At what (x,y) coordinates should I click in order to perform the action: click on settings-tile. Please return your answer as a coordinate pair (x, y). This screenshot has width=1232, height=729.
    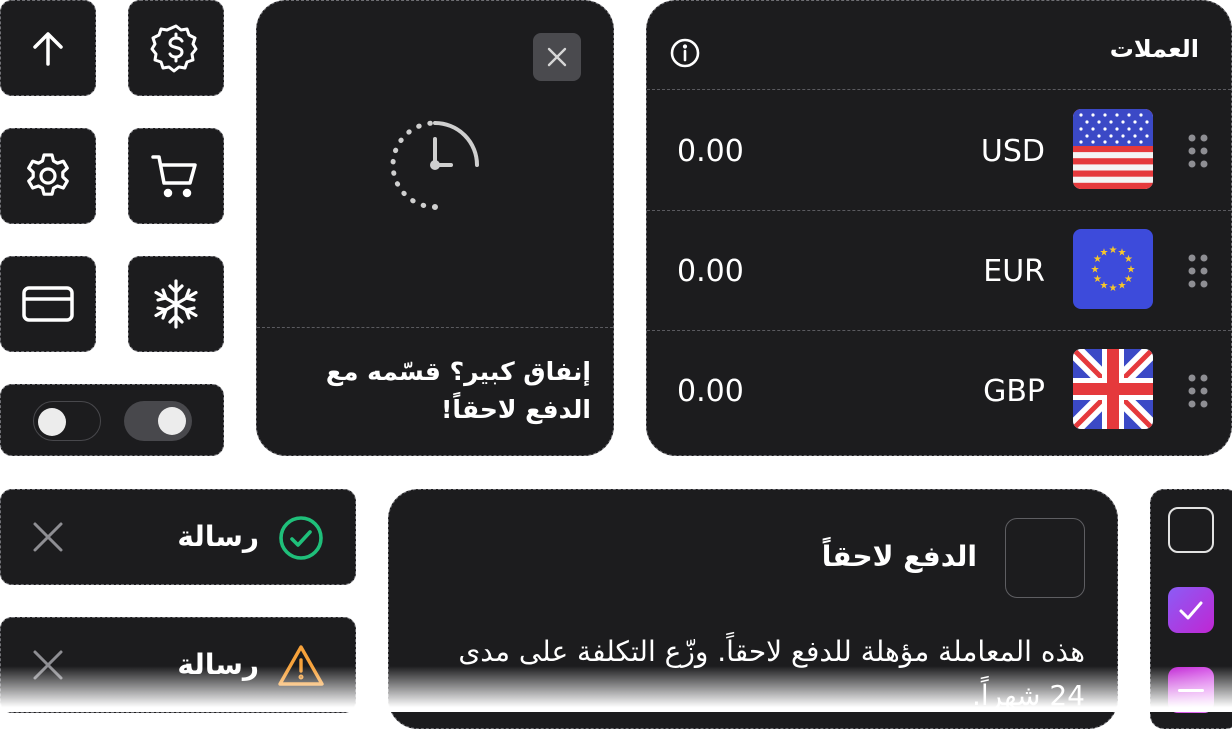
    Looking at the image, I should click on (48, 176).